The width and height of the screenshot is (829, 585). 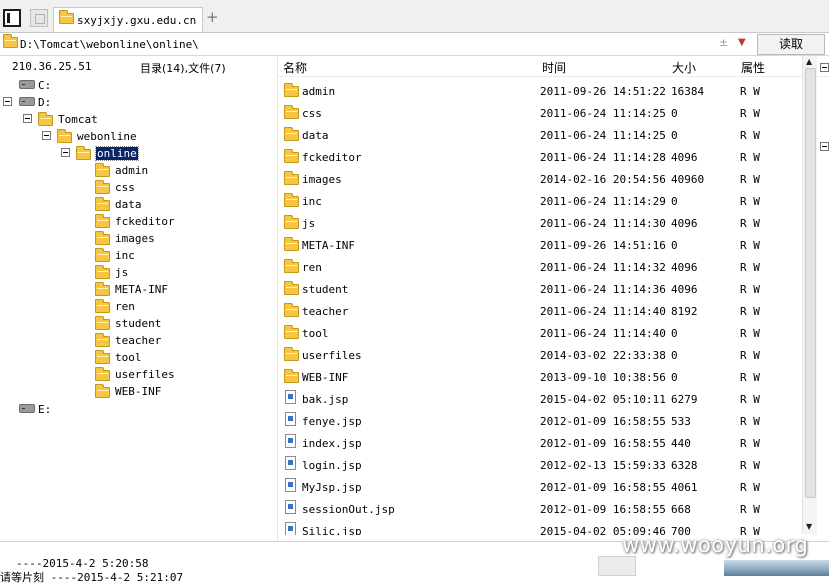 What do you see at coordinates (723, 42) in the screenshot?
I see `toggle-icon: ±` at bounding box center [723, 42].